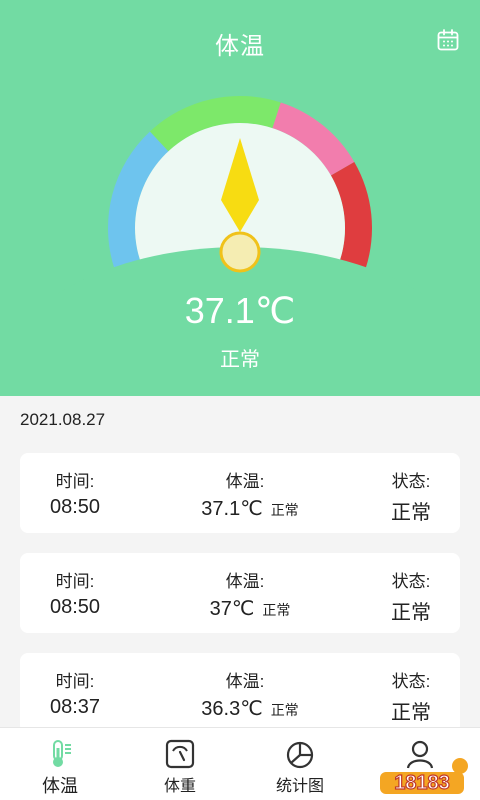  What do you see at coordinates (232, 709) in the screenshot?
I see `record-temp: 36.3℃` at bounding box center [232, 709].